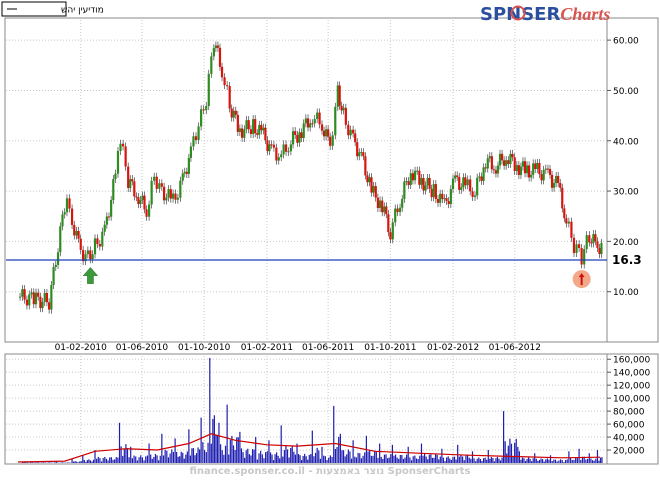  What do you see at coordinates (515, 348) in the screenshot?
I see `date-tick-label: 01-06-2012` at bounding box center [515, 348].